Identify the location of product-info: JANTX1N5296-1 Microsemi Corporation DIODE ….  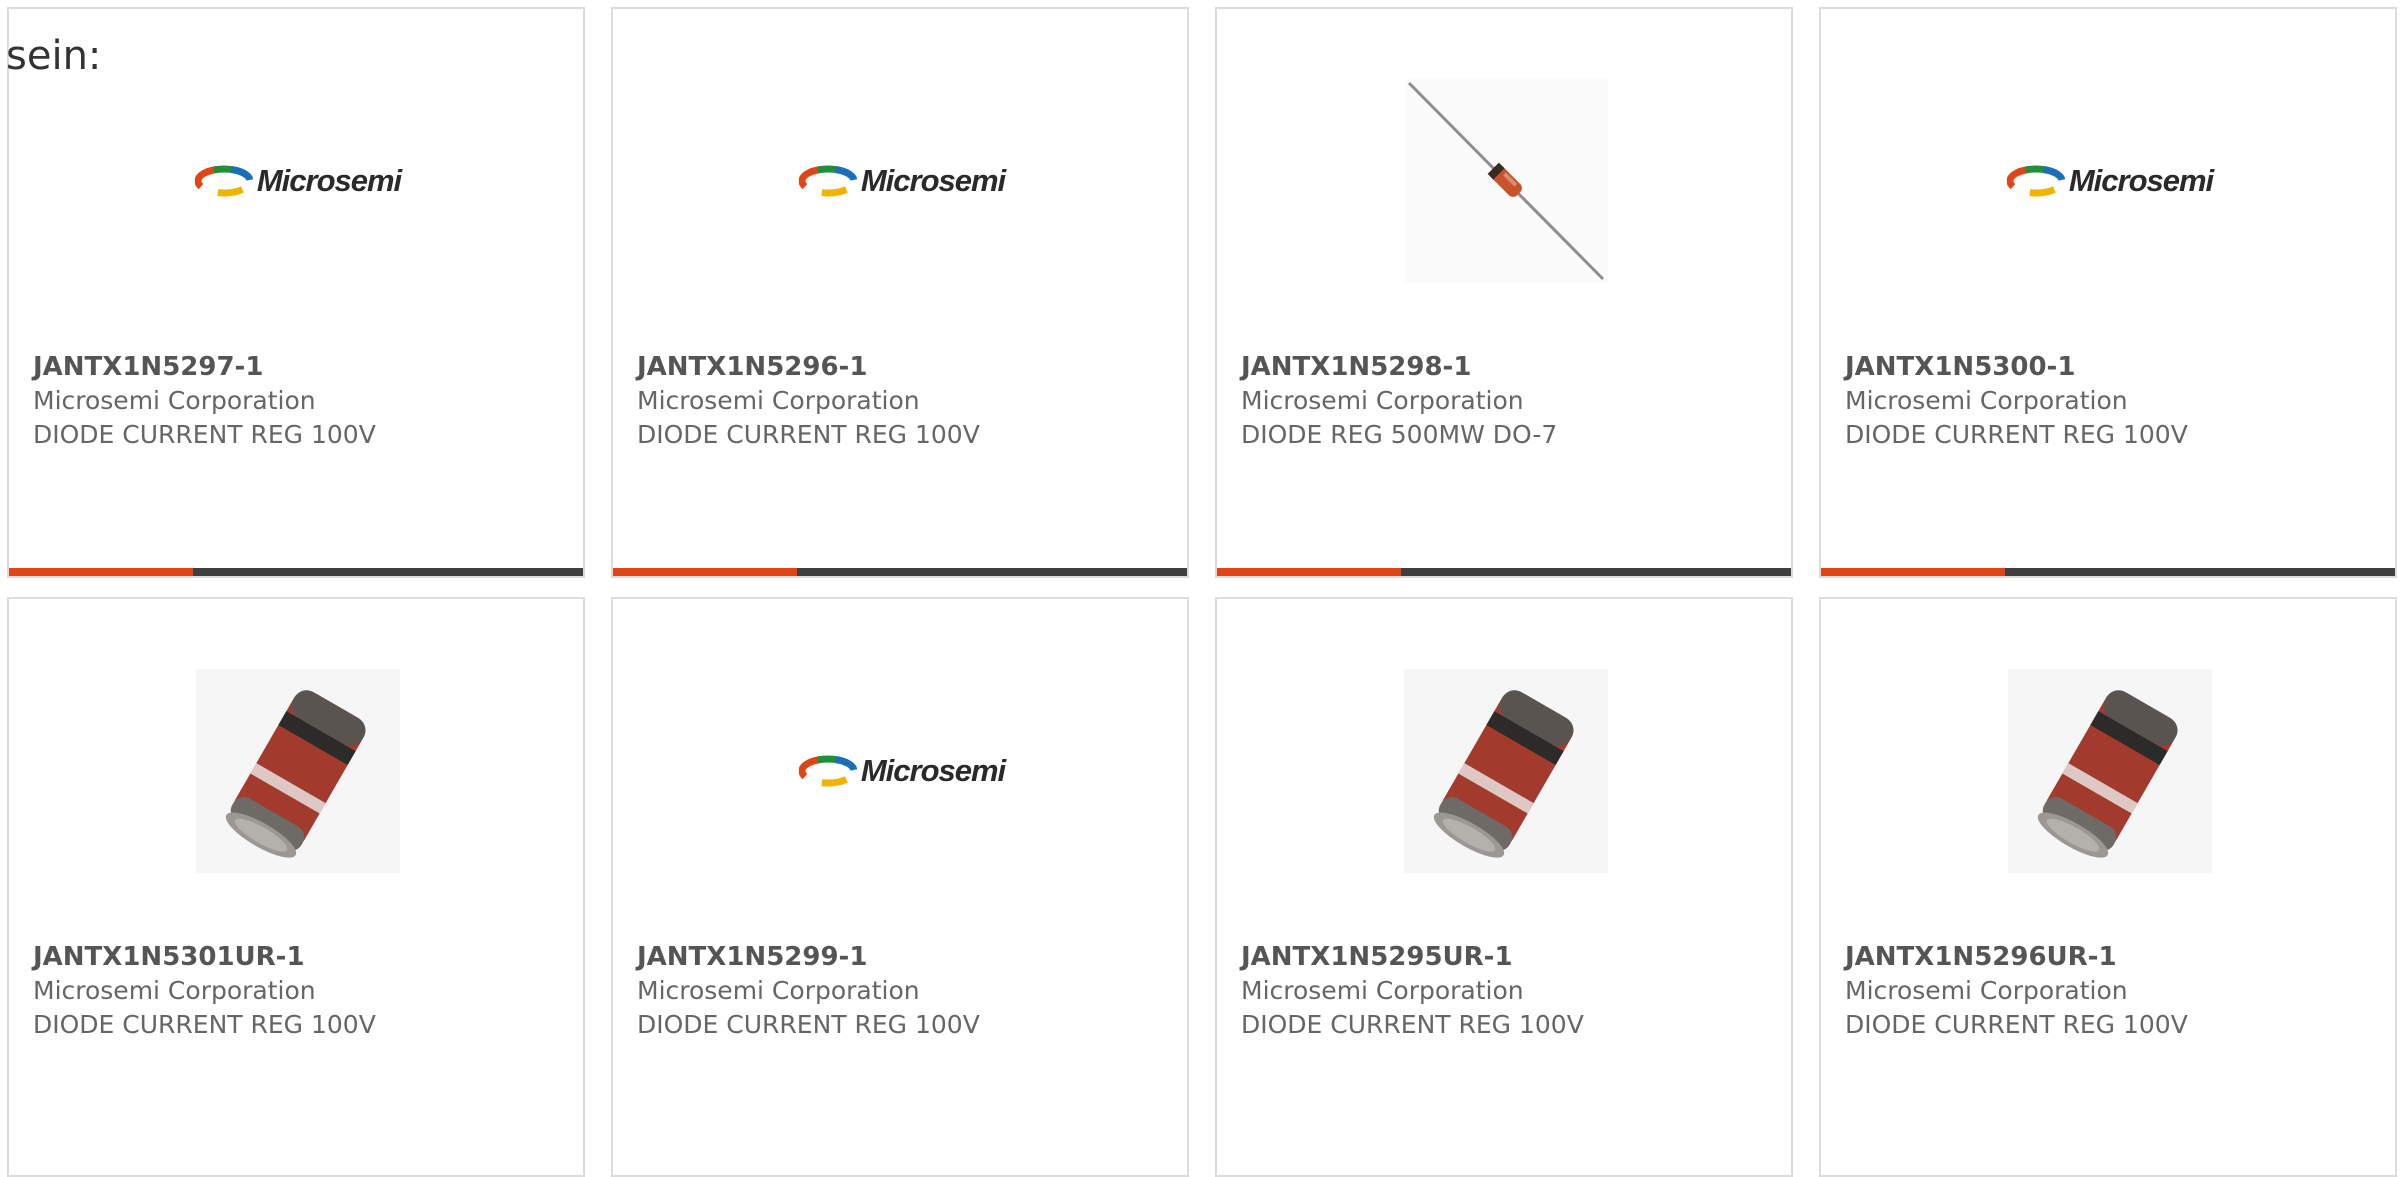
(808, 401).